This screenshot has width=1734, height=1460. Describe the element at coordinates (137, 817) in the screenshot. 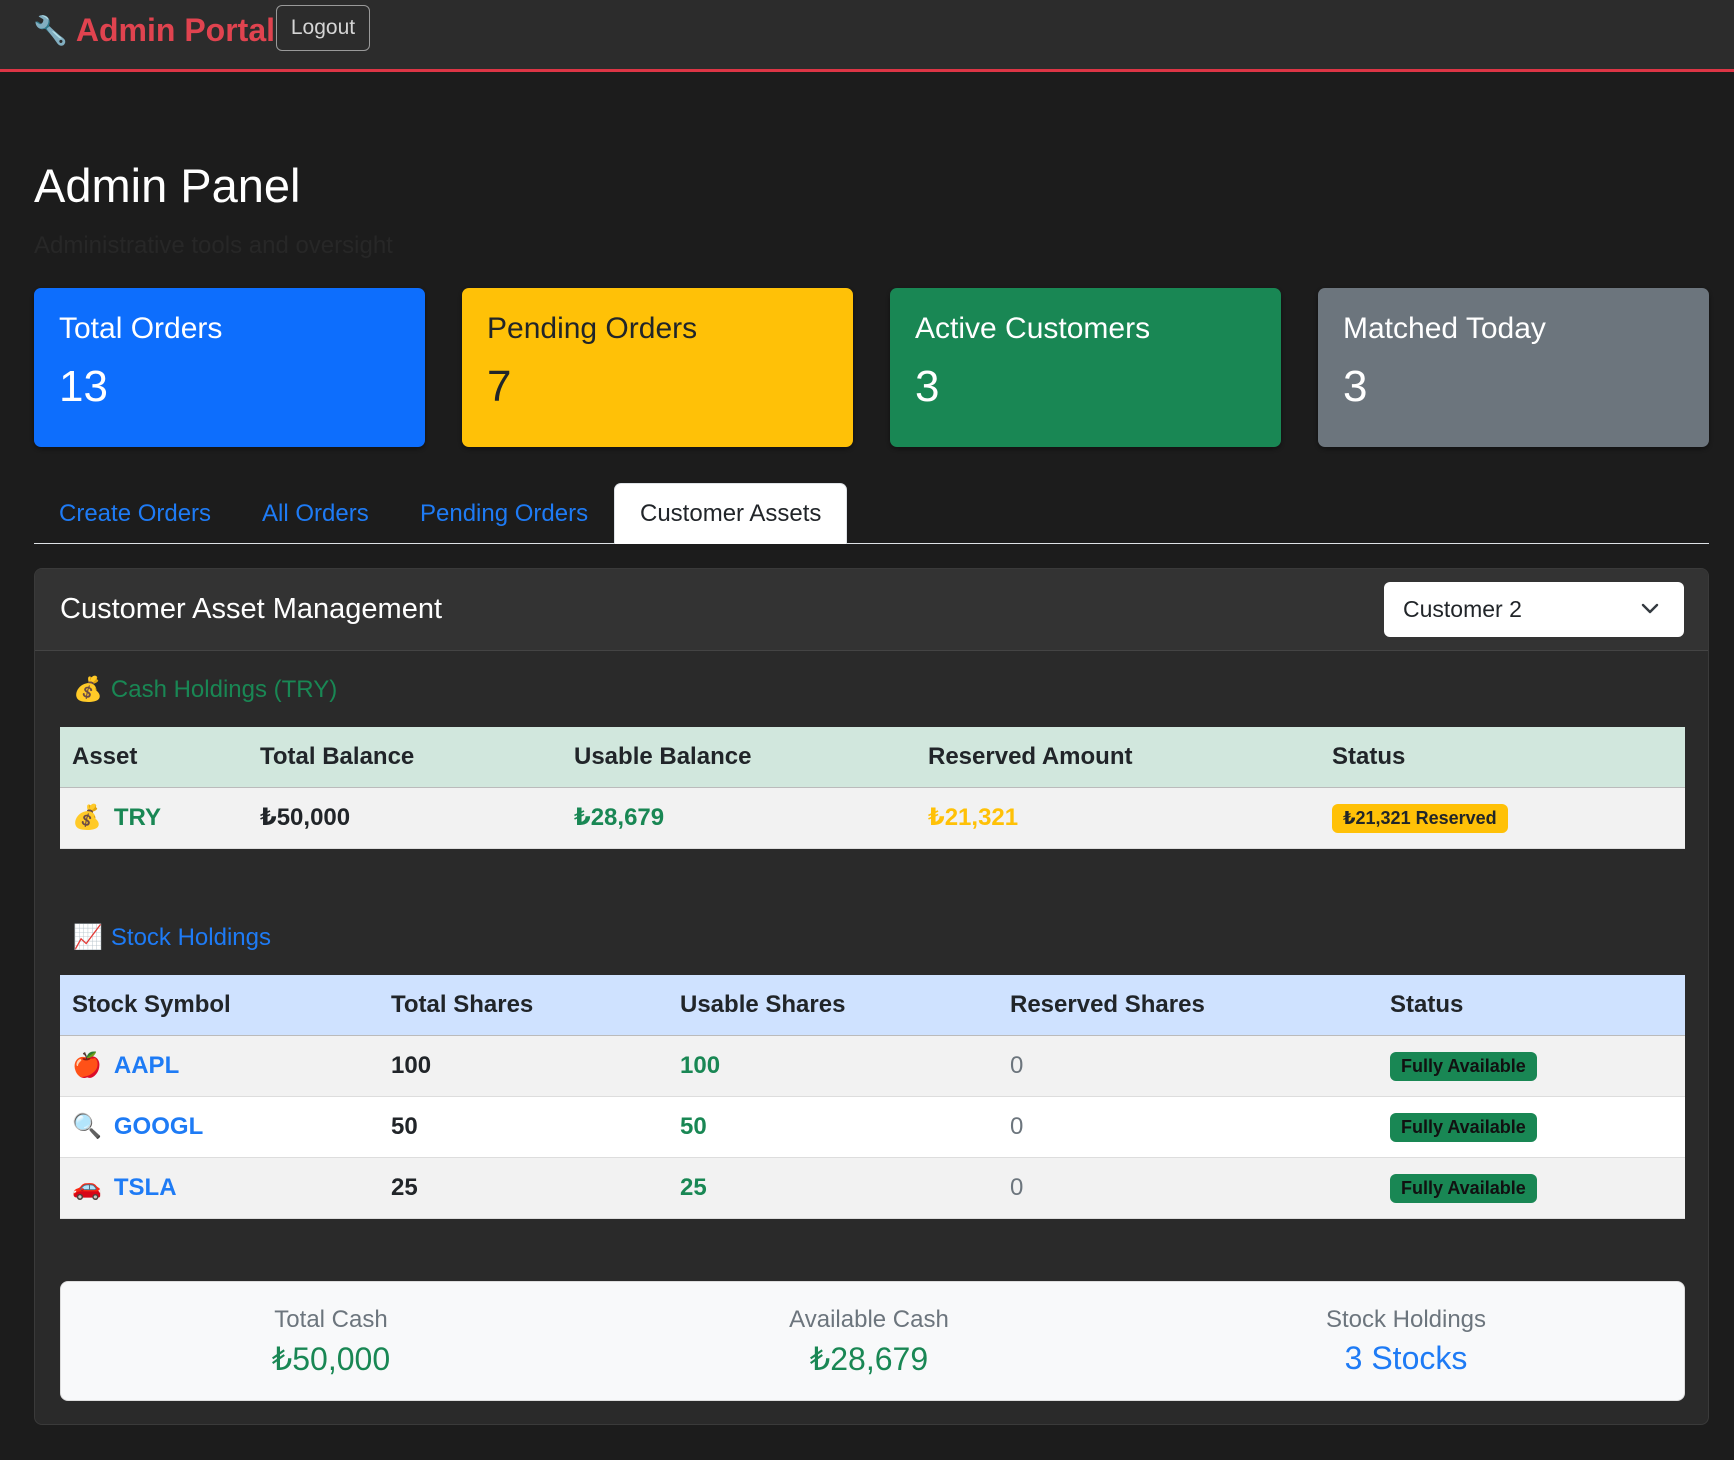

I see `asset-name: TRY` at that location.